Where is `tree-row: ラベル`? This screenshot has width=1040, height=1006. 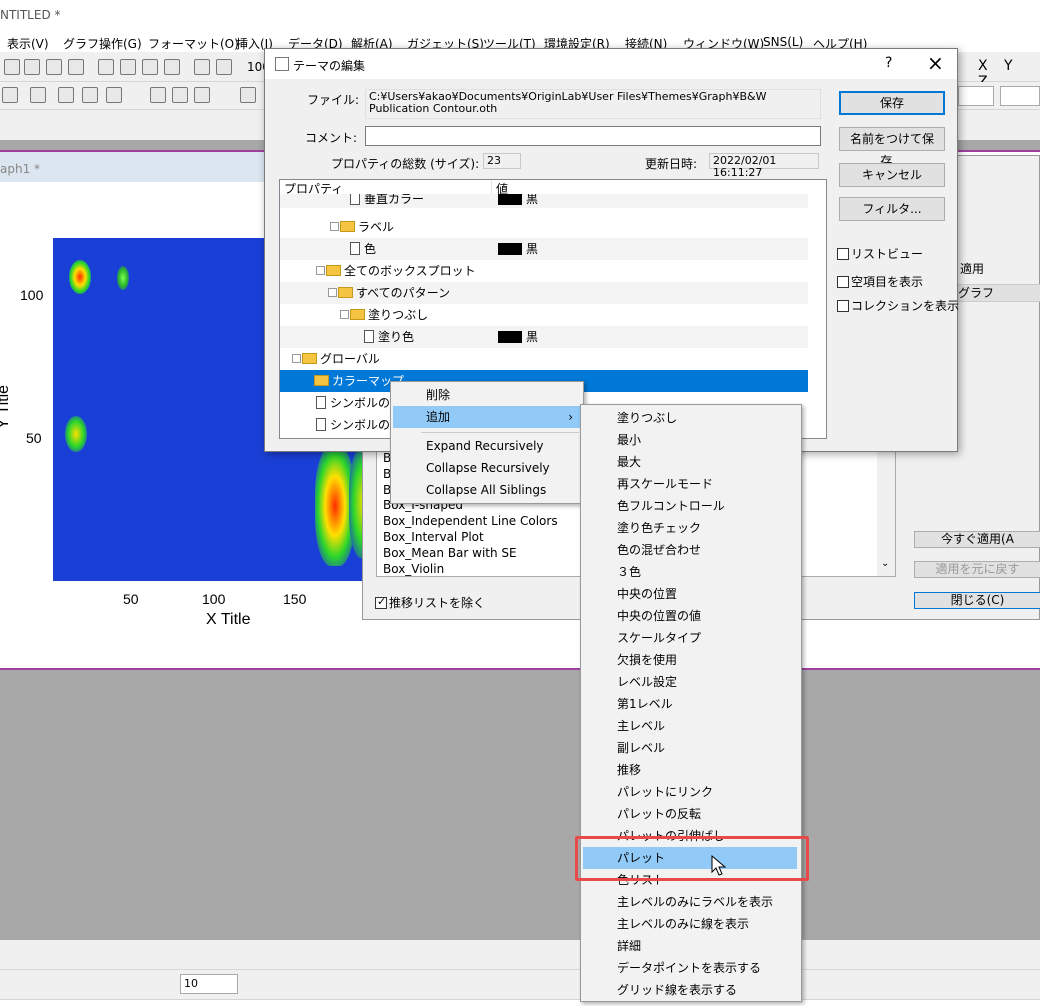
tree-row: ラベル is located at coordinates (544, 227).